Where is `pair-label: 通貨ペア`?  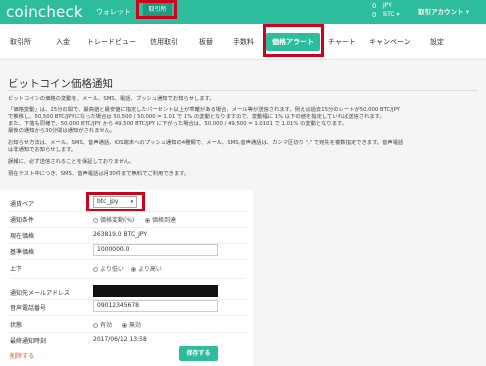 pair-label: 通貨ペア is located at coordinates (22, 204).